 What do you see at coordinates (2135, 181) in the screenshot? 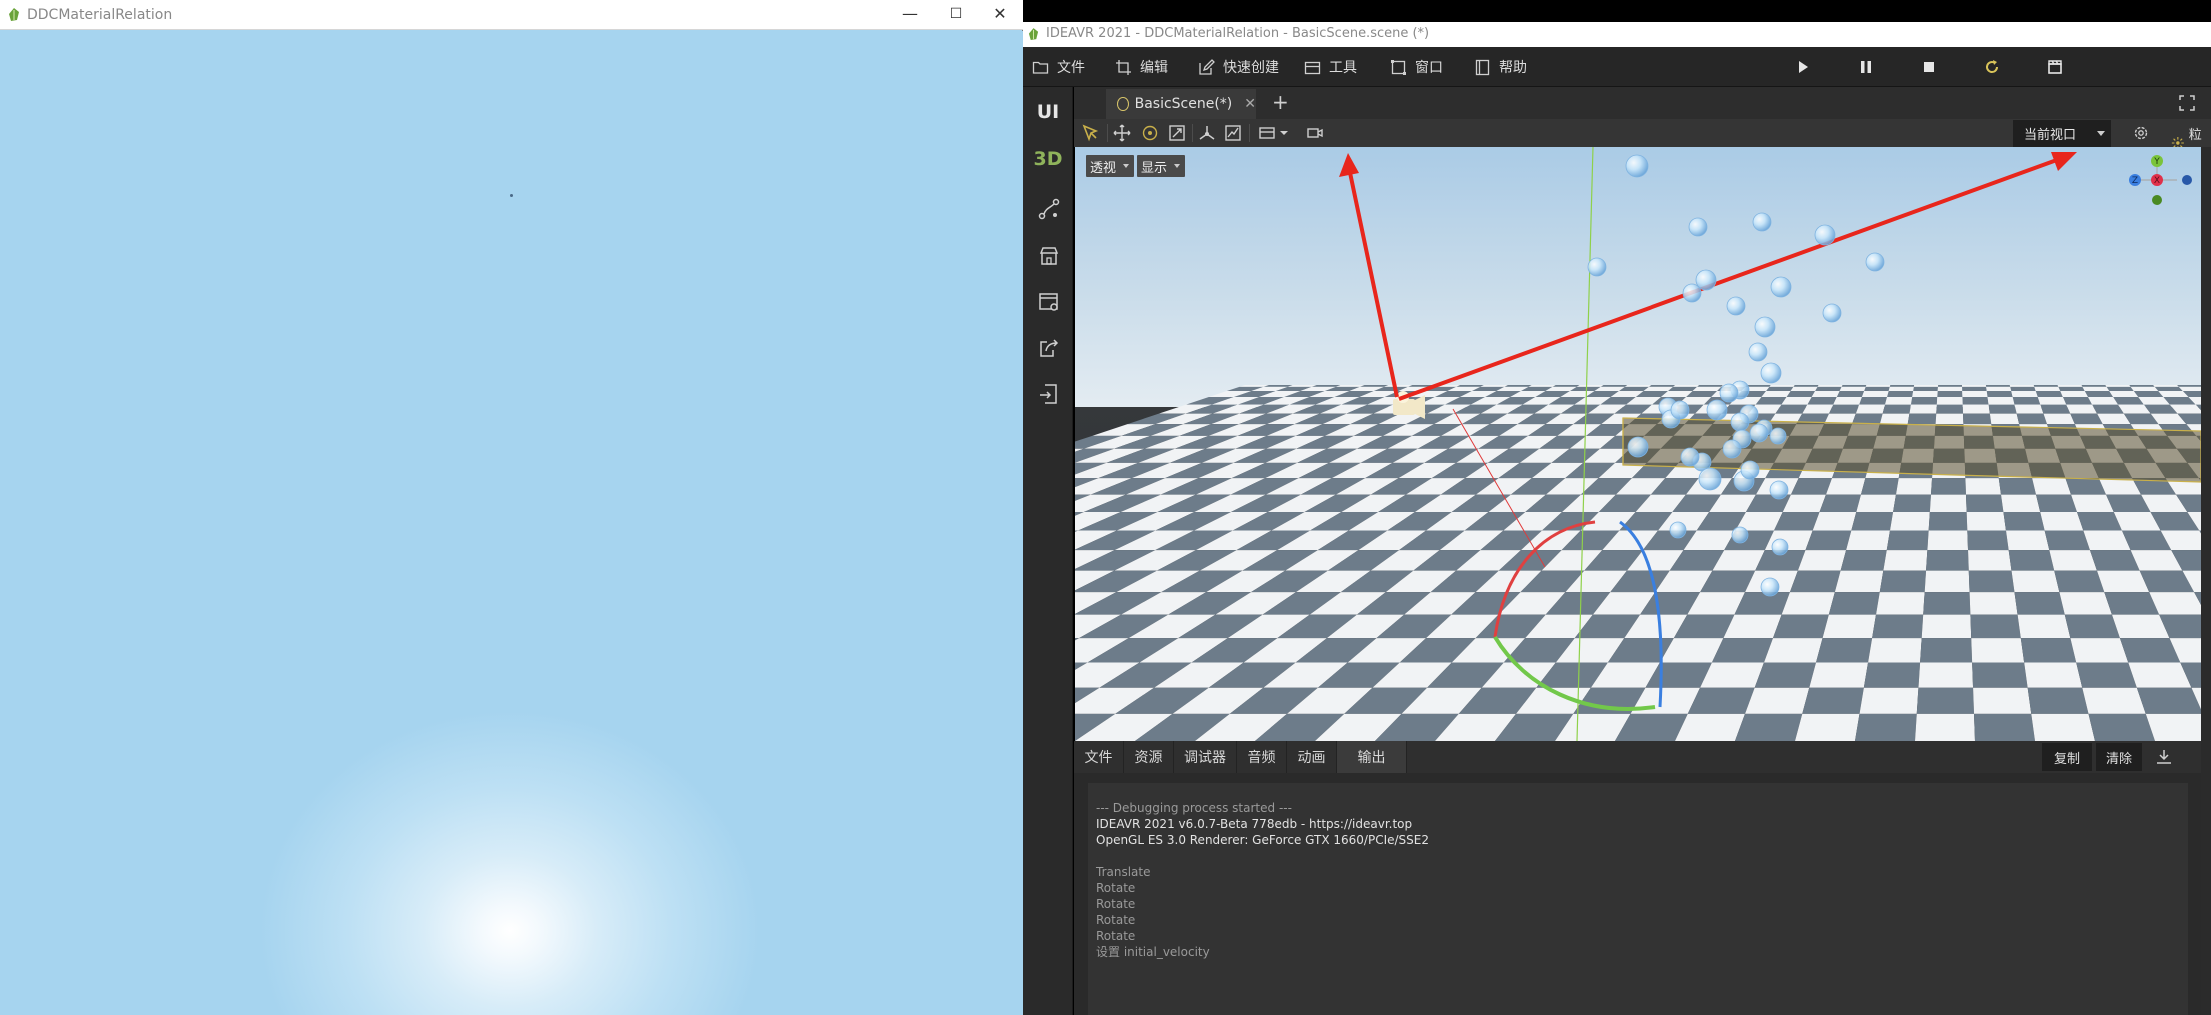
I see `svg-text: Z` at bounding box center [2135, 181].